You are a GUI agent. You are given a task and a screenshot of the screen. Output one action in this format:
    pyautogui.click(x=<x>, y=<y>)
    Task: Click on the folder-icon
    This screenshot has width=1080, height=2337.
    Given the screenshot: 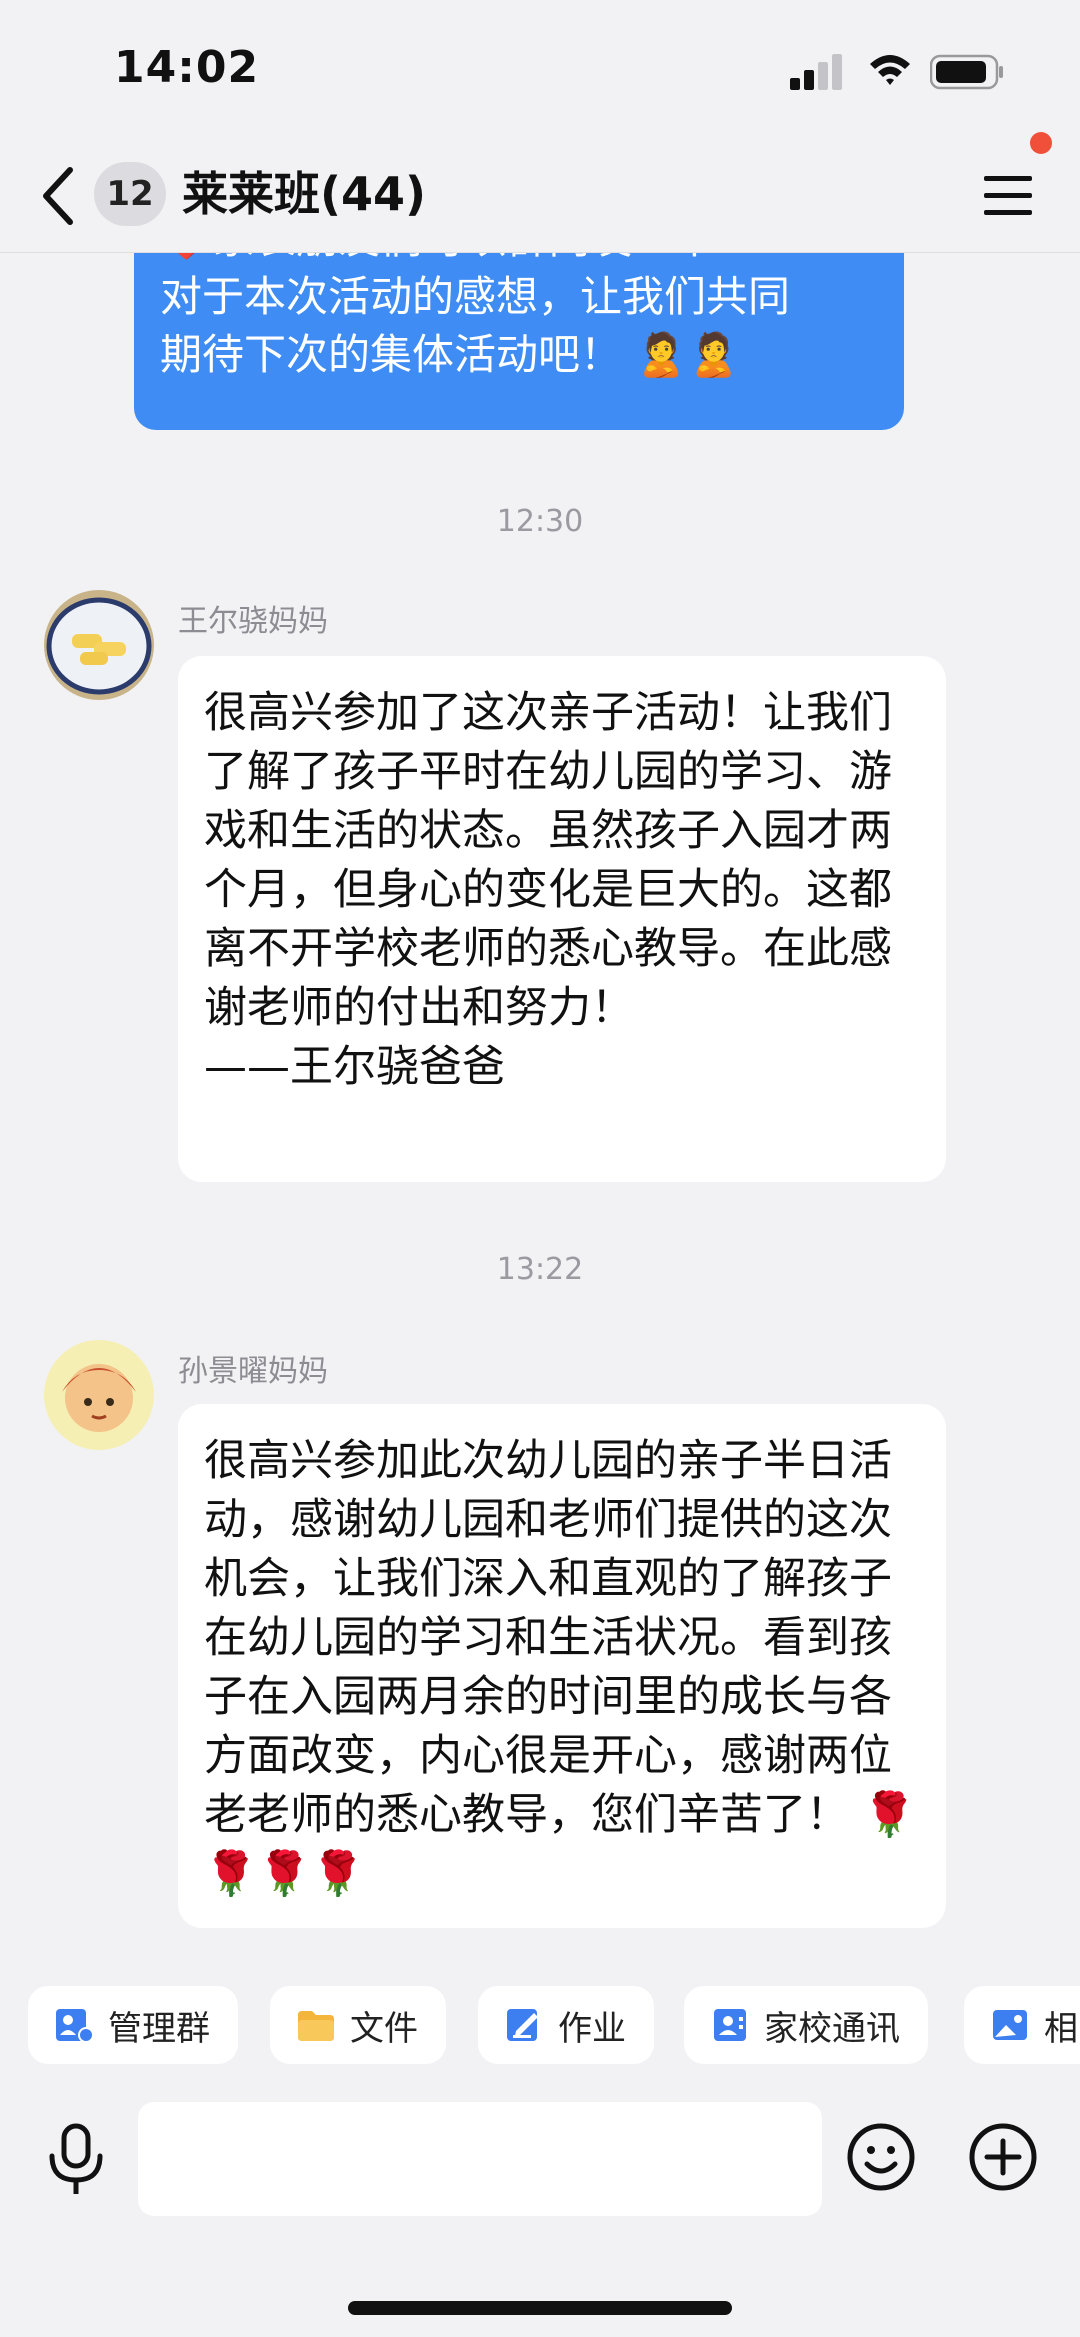 What is the action you would take?
    pyautogui.click(x=316, y=2026)
    